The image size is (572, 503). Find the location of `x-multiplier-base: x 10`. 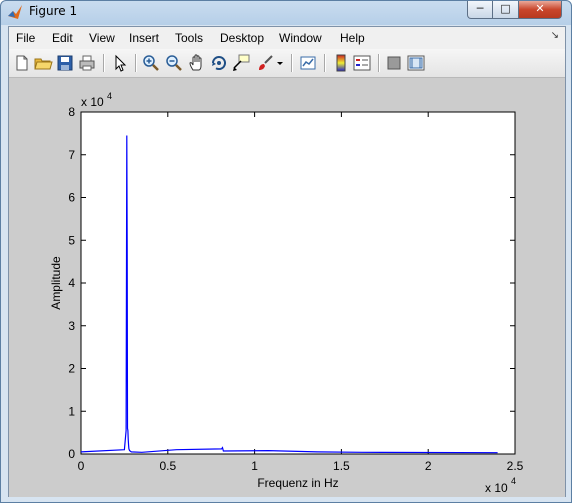

x-multiplier-base: x 10 is located at coordinates (496, 488).